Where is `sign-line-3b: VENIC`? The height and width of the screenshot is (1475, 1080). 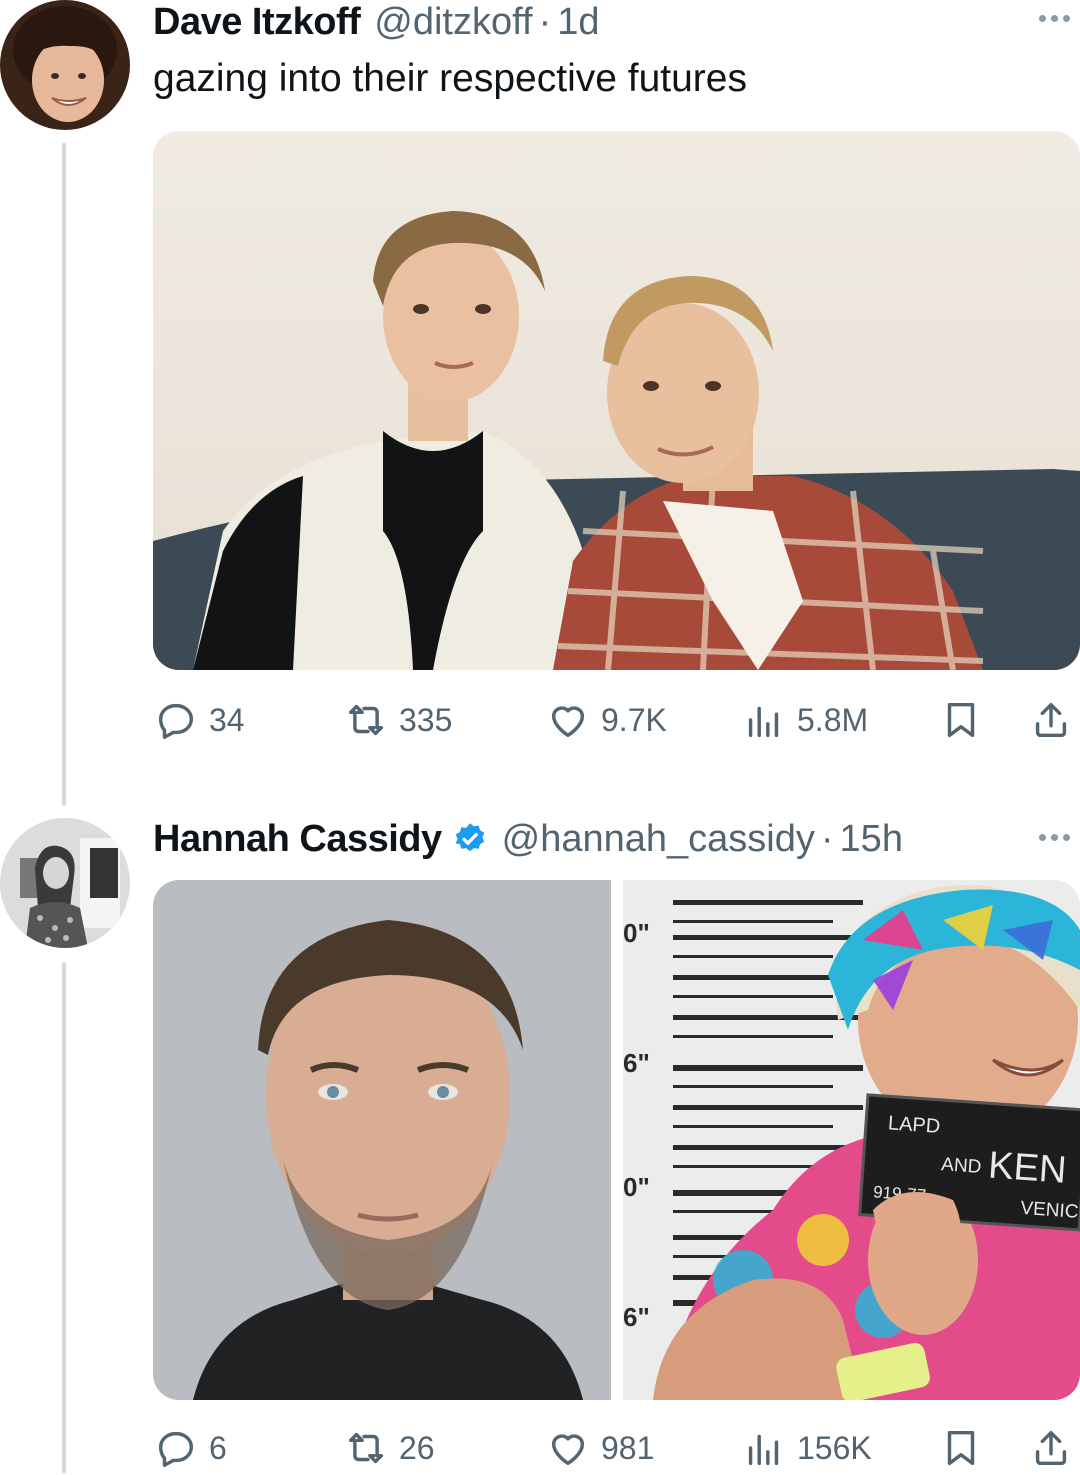 sign-line-3b: VENIC is located at coordinates (1049, 1210).